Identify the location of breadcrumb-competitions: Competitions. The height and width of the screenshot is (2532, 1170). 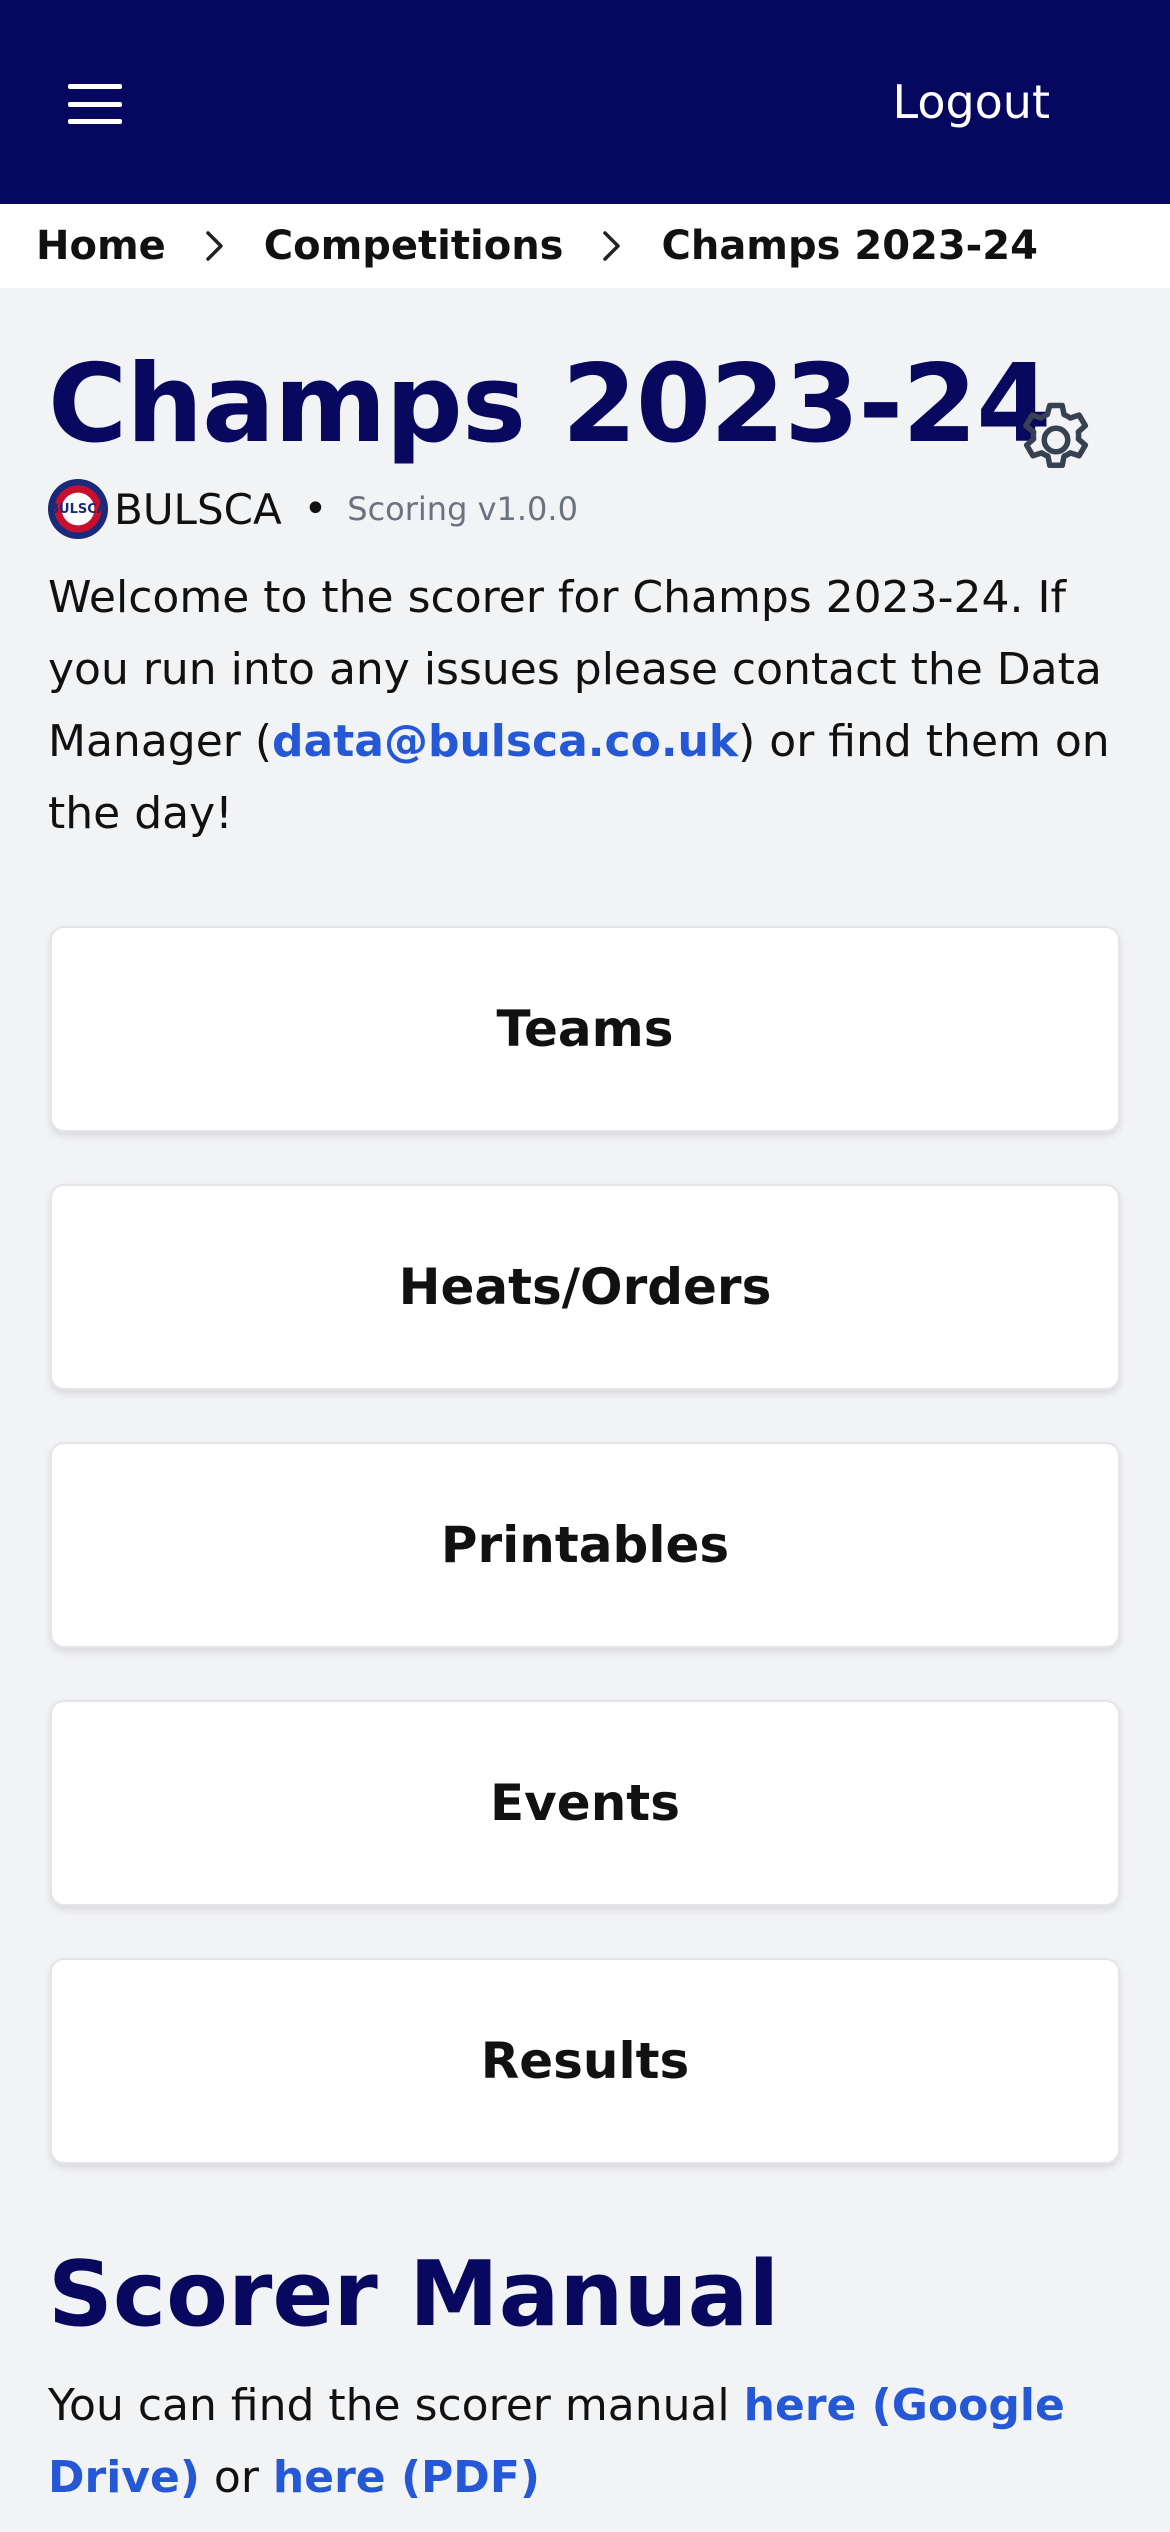
(414, 246).